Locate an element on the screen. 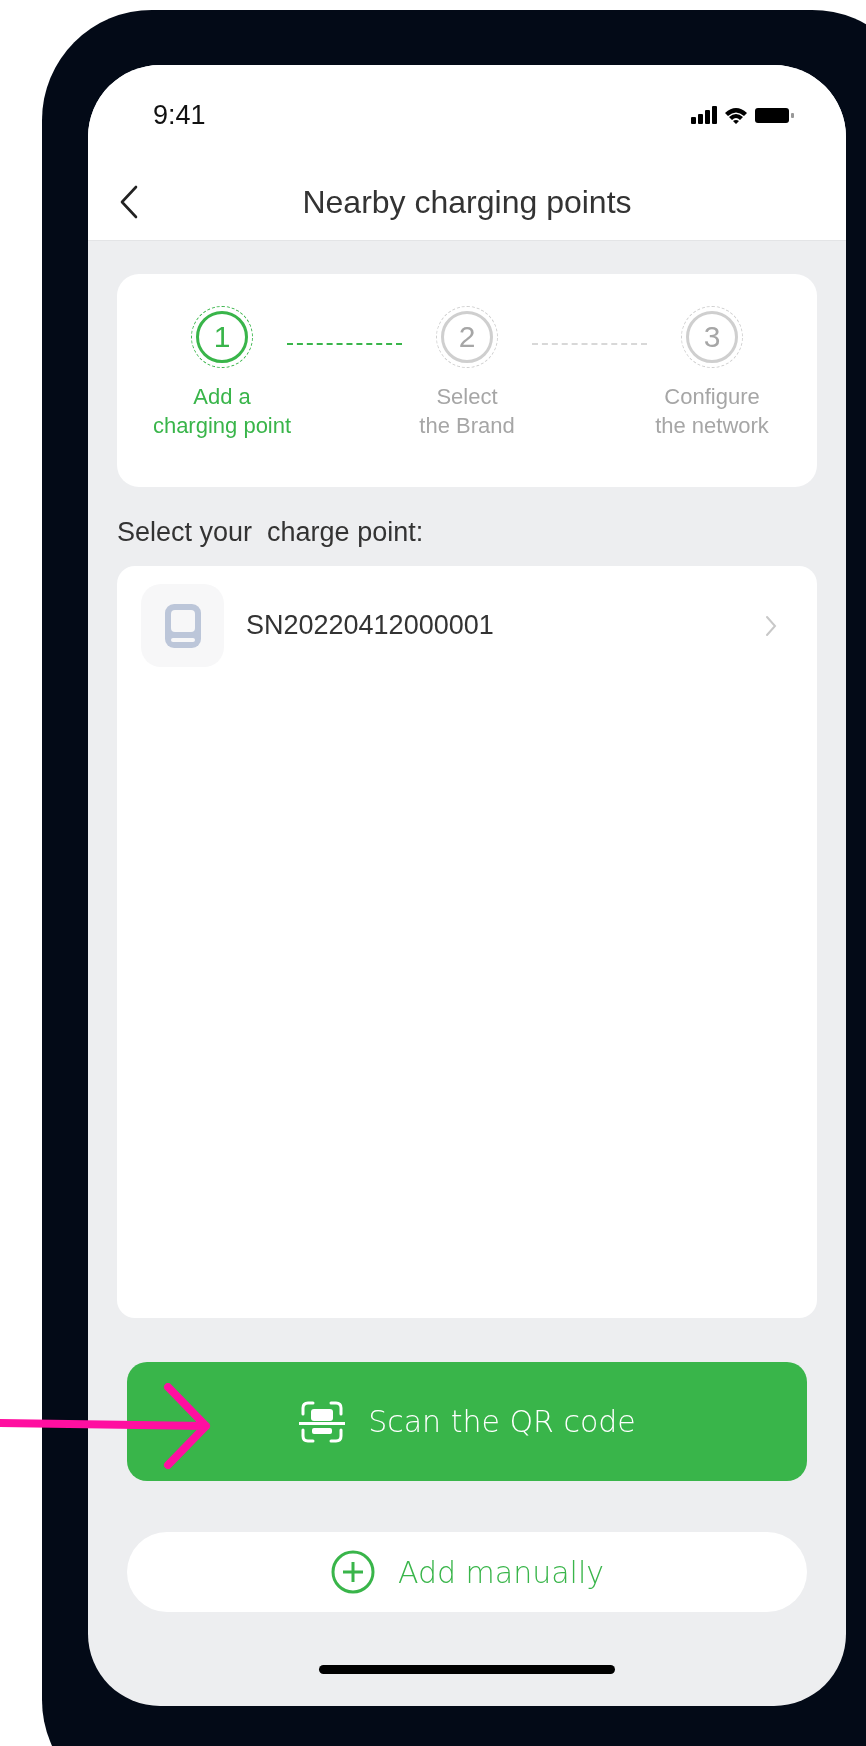  signal-icon is located at coordinates (704, 115).